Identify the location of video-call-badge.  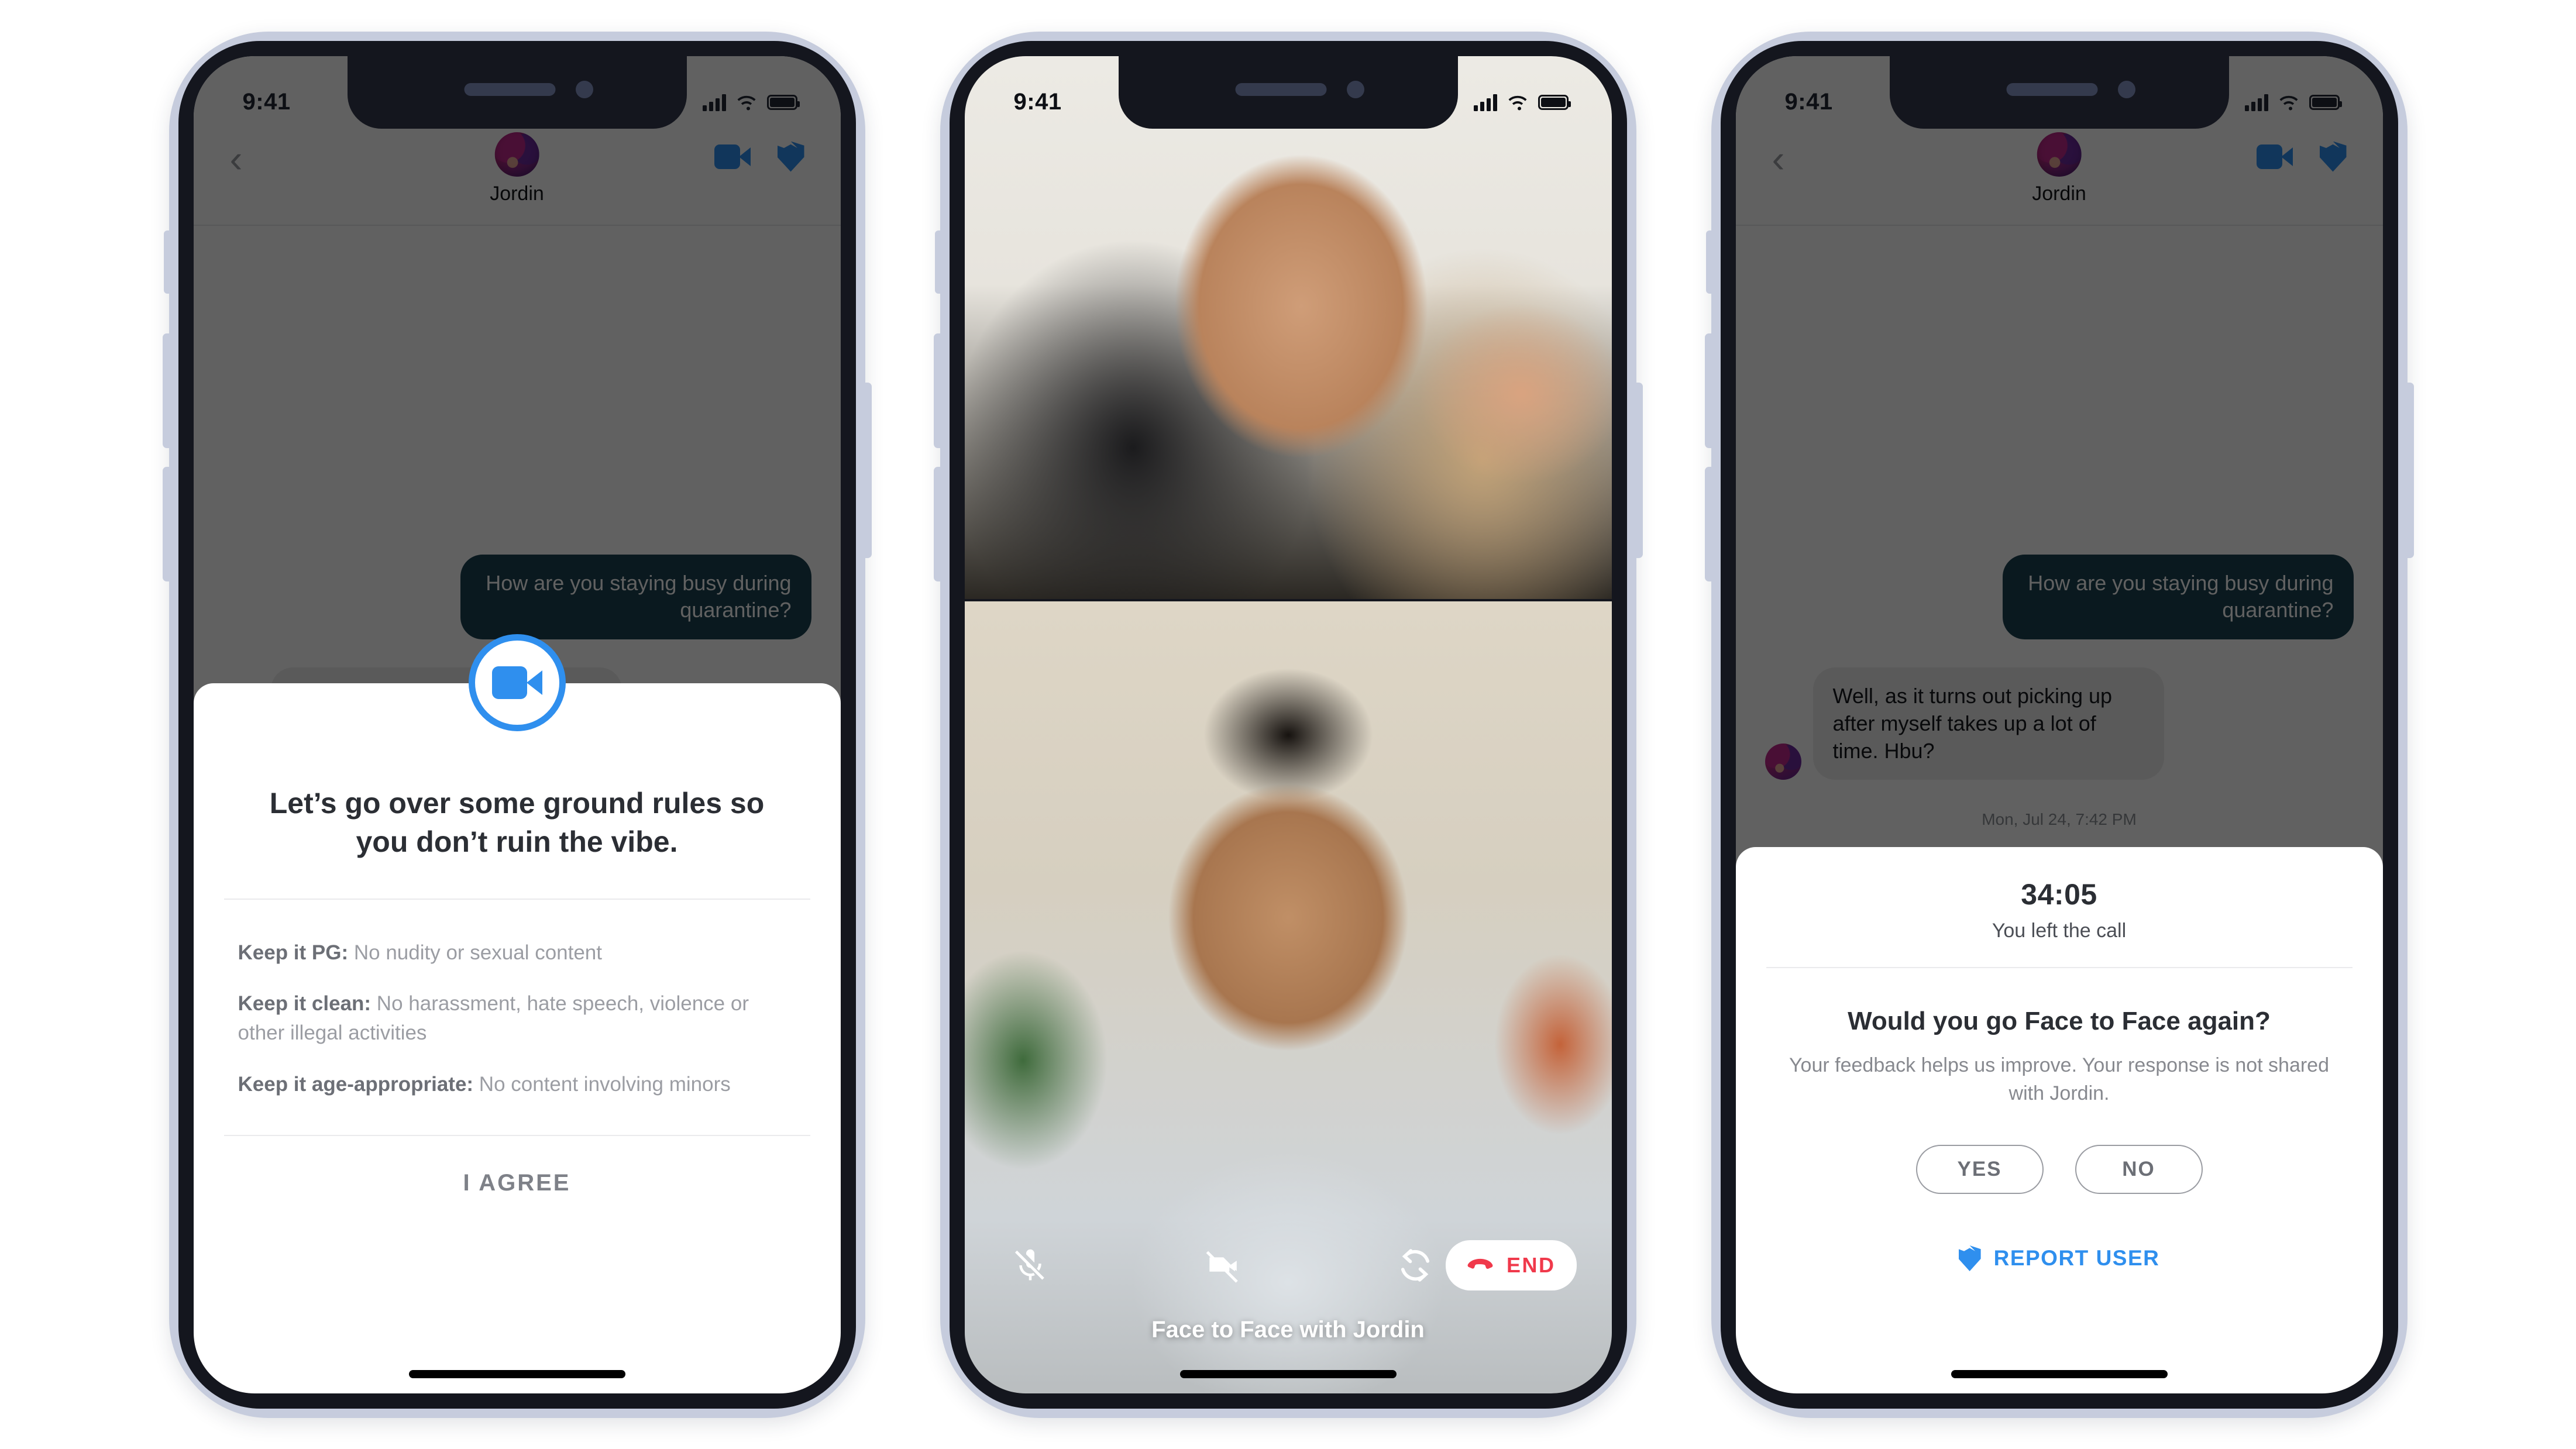
(517, 683).